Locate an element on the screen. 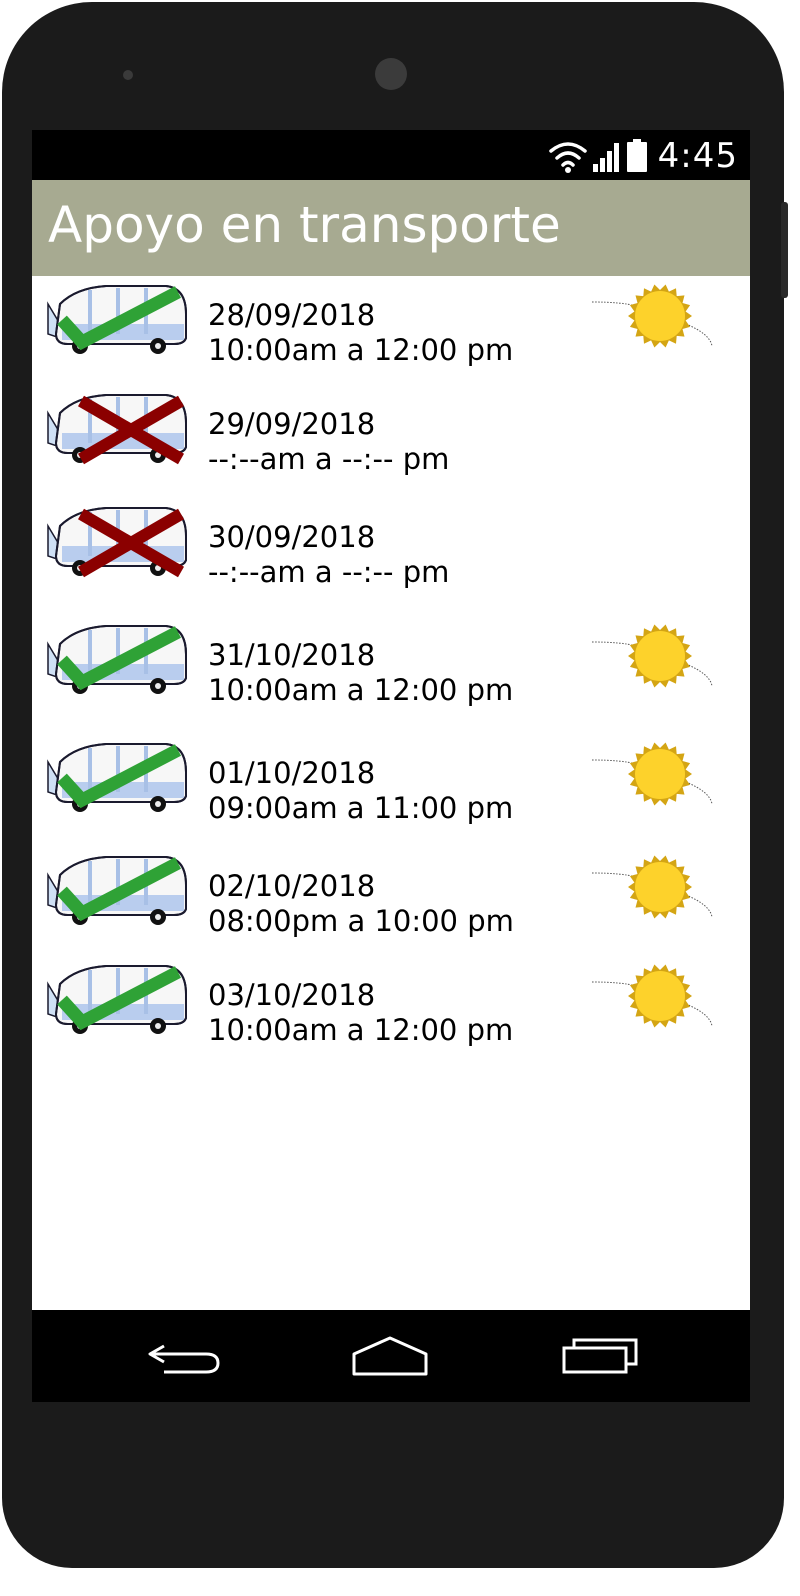  recents-button is located at coordinates (601, 1357).